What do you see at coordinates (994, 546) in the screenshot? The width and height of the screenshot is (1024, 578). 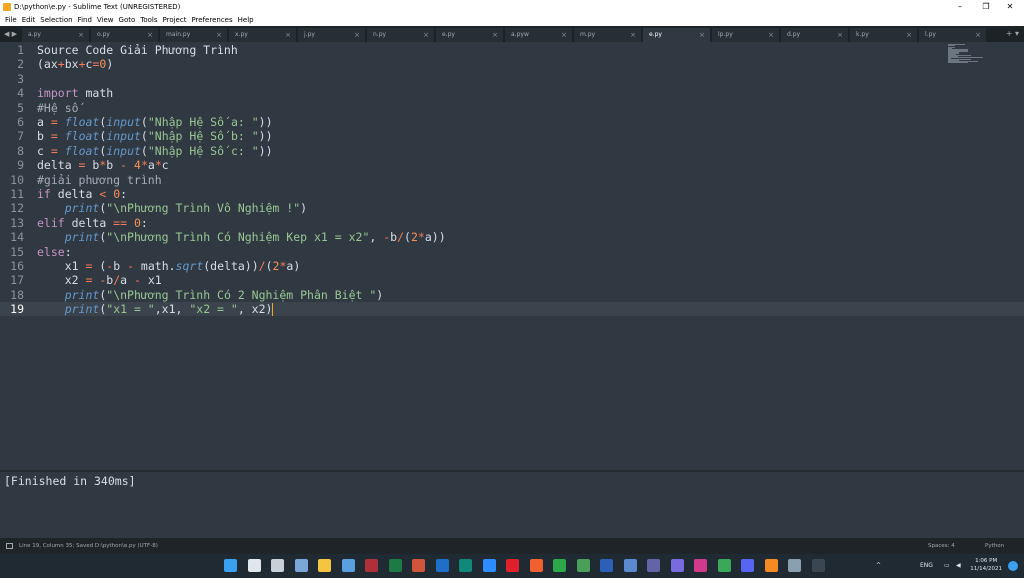 I see `status-syntax: Python` at bounding box center [994, 546].